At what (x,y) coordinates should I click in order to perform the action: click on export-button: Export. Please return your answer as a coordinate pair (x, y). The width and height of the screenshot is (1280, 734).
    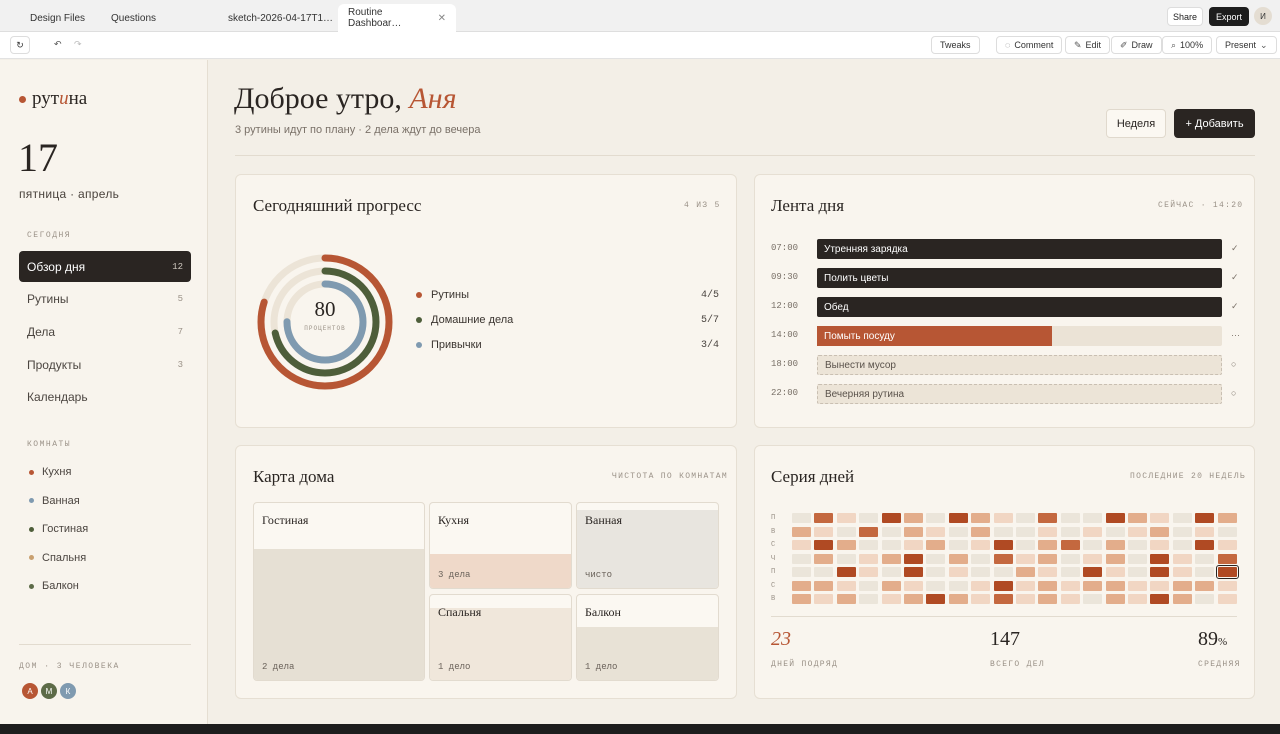
    Looking at the image, I should click on (1229, 16).